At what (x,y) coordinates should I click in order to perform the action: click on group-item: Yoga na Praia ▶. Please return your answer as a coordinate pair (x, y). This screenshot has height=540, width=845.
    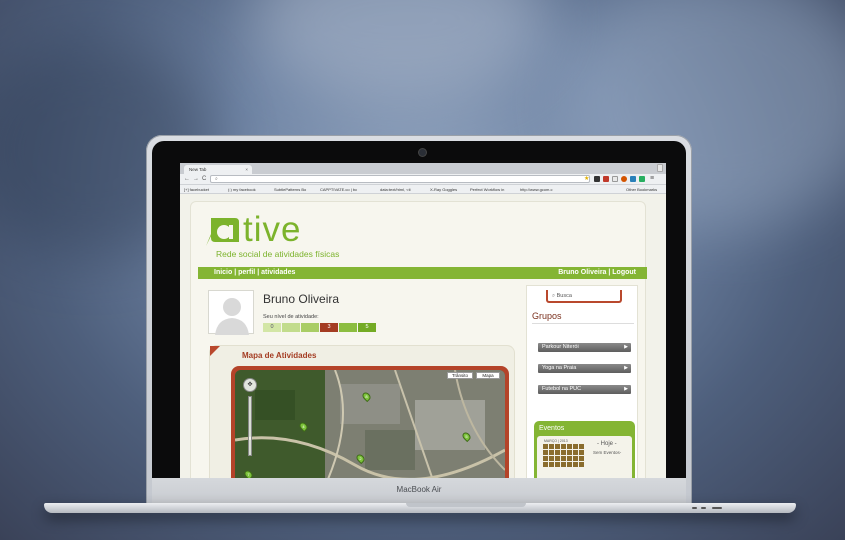
    Looking at the image, I should click on (584, 368).